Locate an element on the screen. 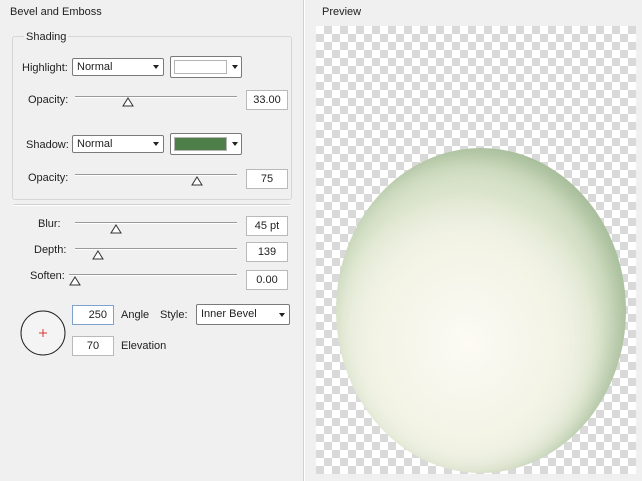 The height and width of the screenshot is (481, 642). soften-slider-thumb is located at coordinates (75, 281).